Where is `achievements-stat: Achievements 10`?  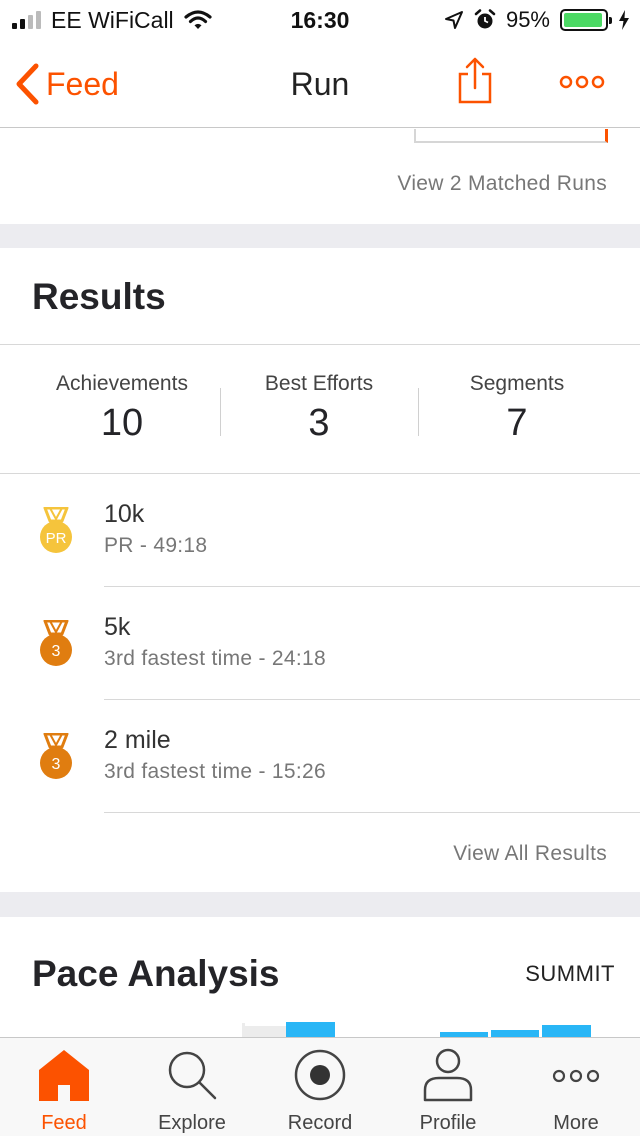
achievements-stat: Achievements 10 is located at coordinates (122, 408).